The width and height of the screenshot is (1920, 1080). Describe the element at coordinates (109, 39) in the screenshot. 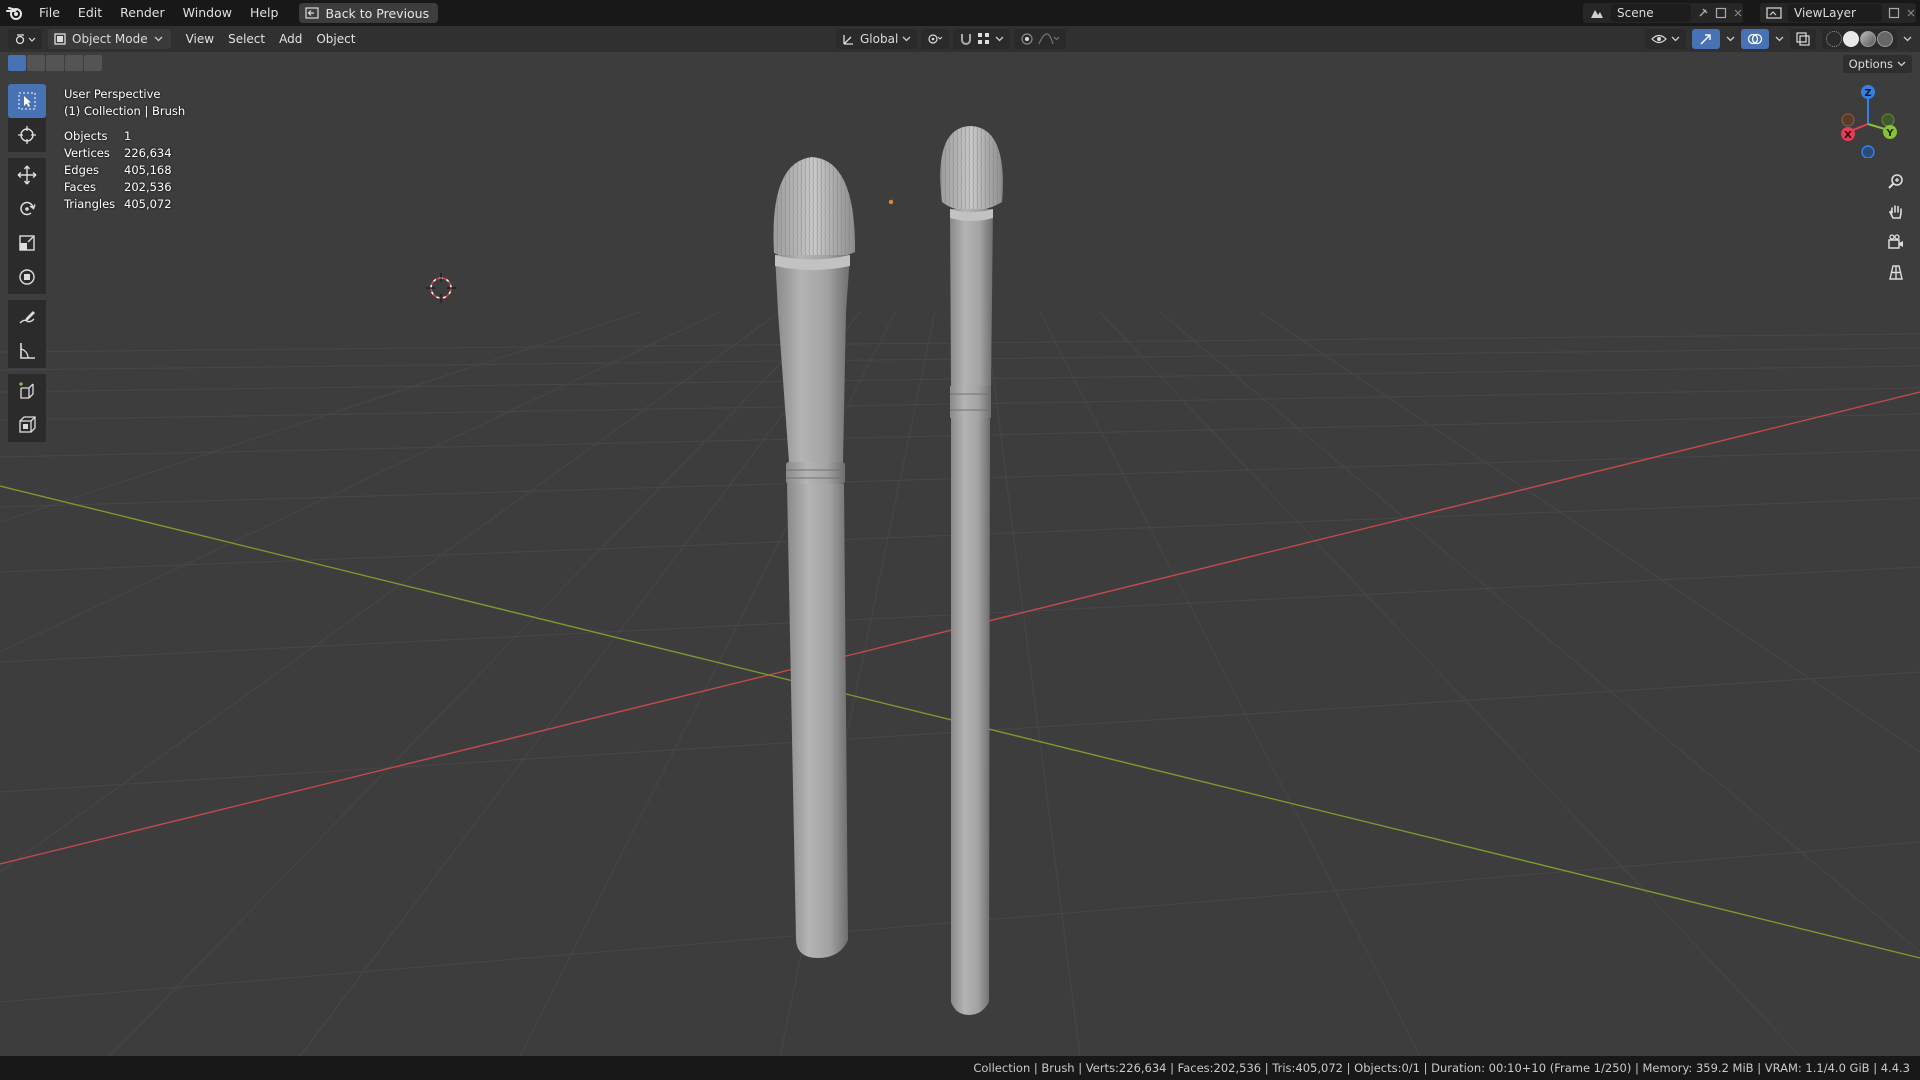

I see `object-mode-dropdown: Object Mode` at that location.